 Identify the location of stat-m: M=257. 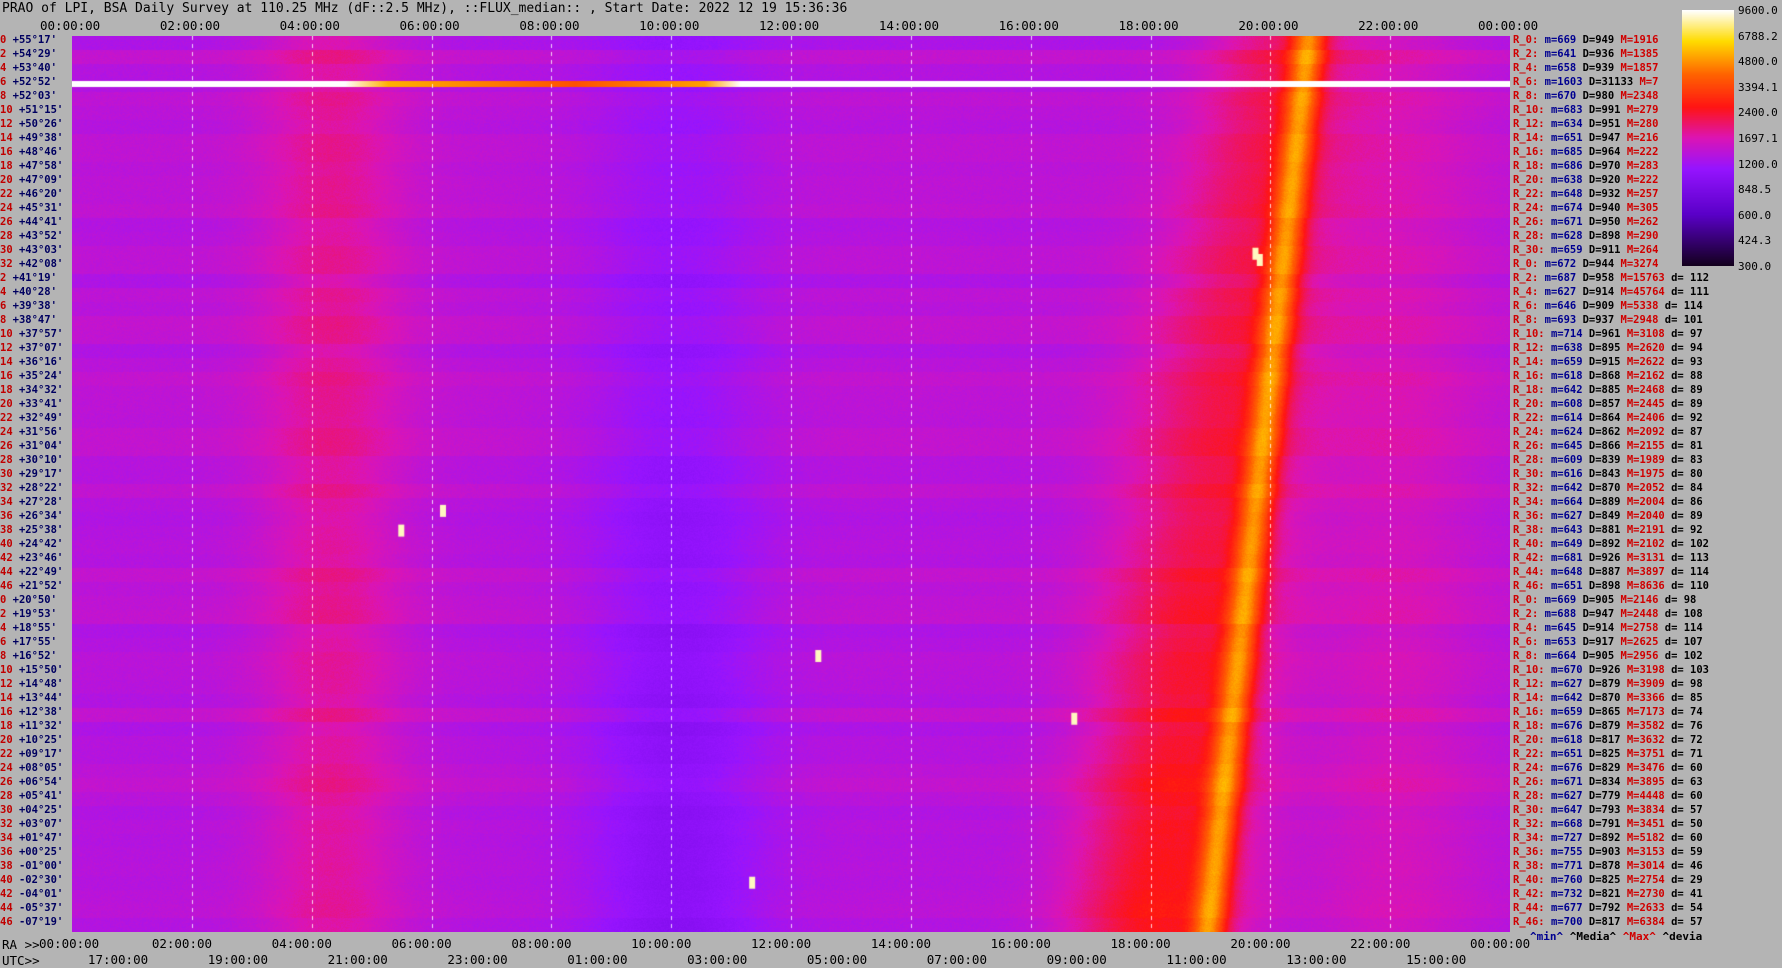
(1642, 194).